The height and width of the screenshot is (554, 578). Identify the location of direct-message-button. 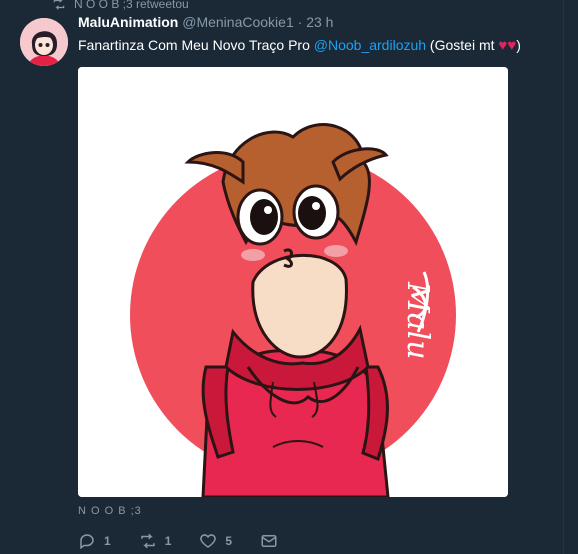
(273, 541).